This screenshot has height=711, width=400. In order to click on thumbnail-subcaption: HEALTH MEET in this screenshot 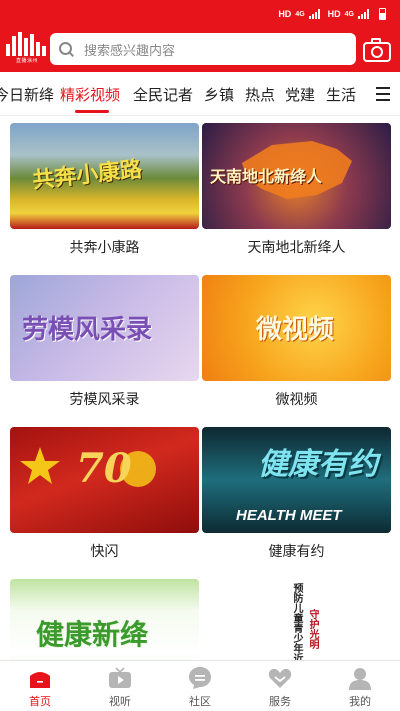, I will do `click(289, 515)`.